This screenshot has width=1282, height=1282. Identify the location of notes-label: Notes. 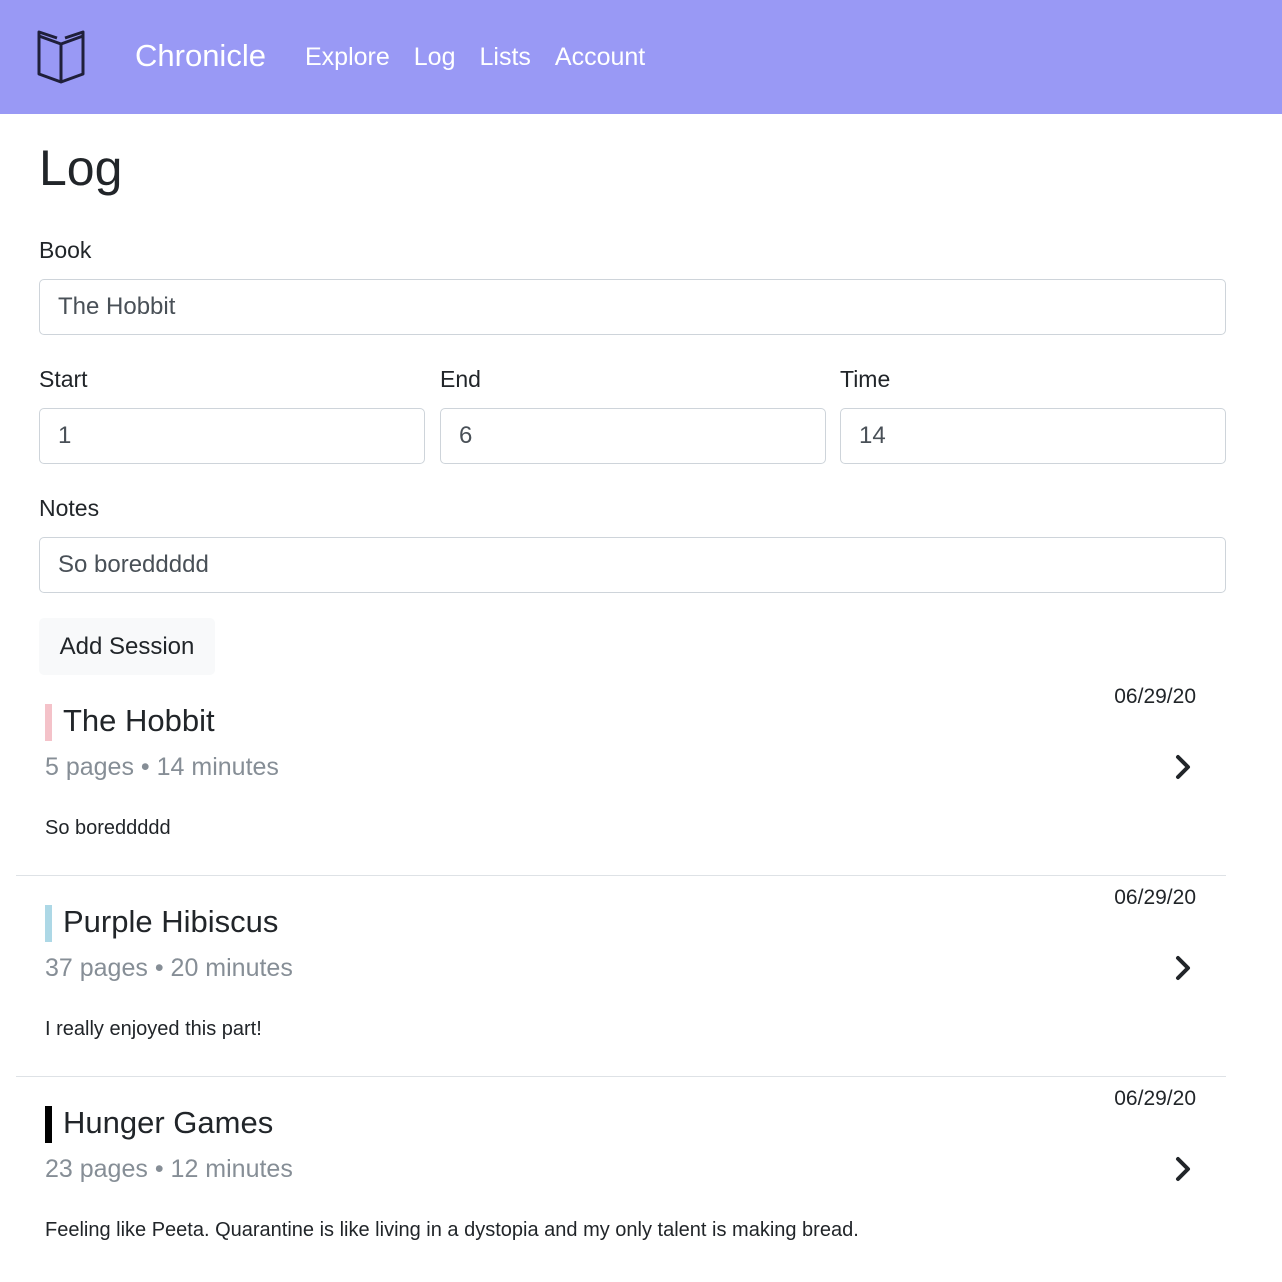
(69, 508).